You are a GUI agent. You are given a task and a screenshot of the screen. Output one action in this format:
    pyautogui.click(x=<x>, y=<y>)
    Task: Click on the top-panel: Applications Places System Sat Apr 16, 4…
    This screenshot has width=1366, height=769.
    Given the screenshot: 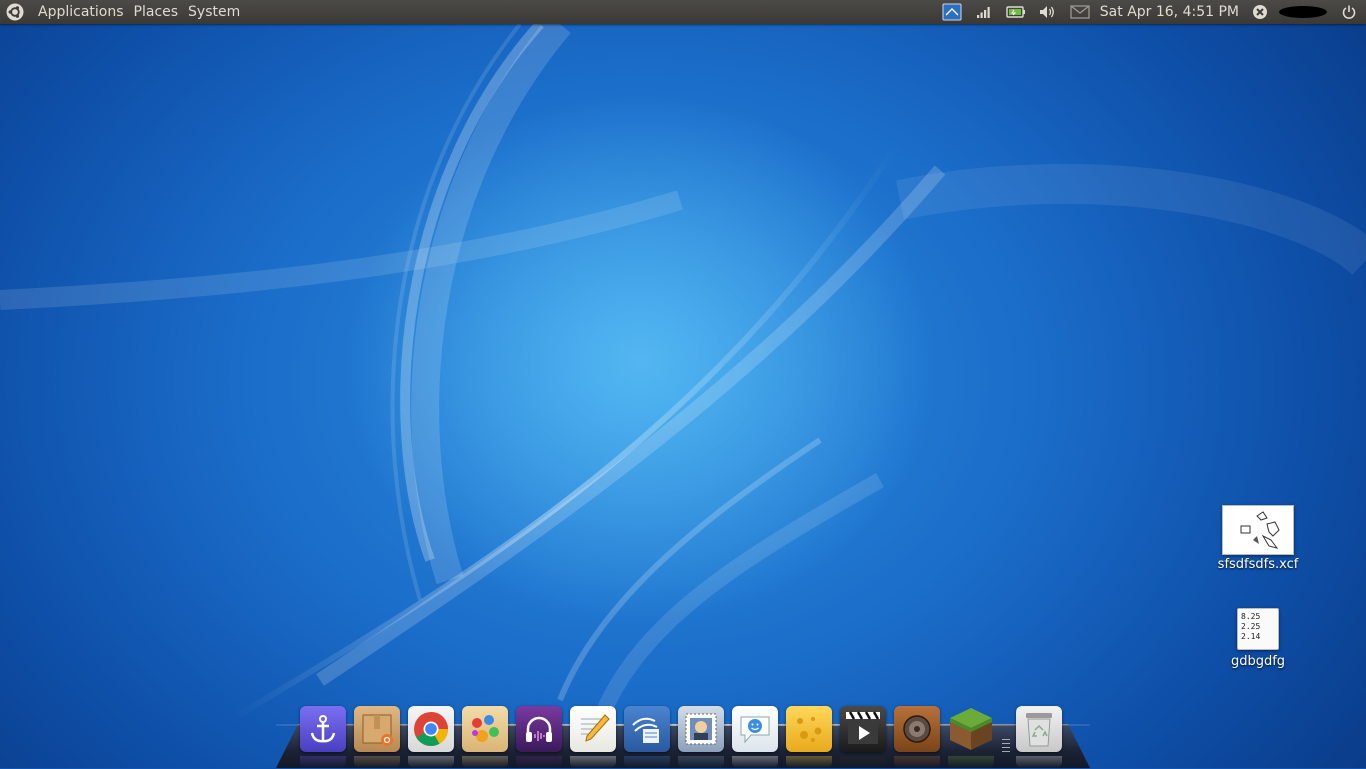 What is the action you would take?
    pyautogui.click(x=683, y=12)
    